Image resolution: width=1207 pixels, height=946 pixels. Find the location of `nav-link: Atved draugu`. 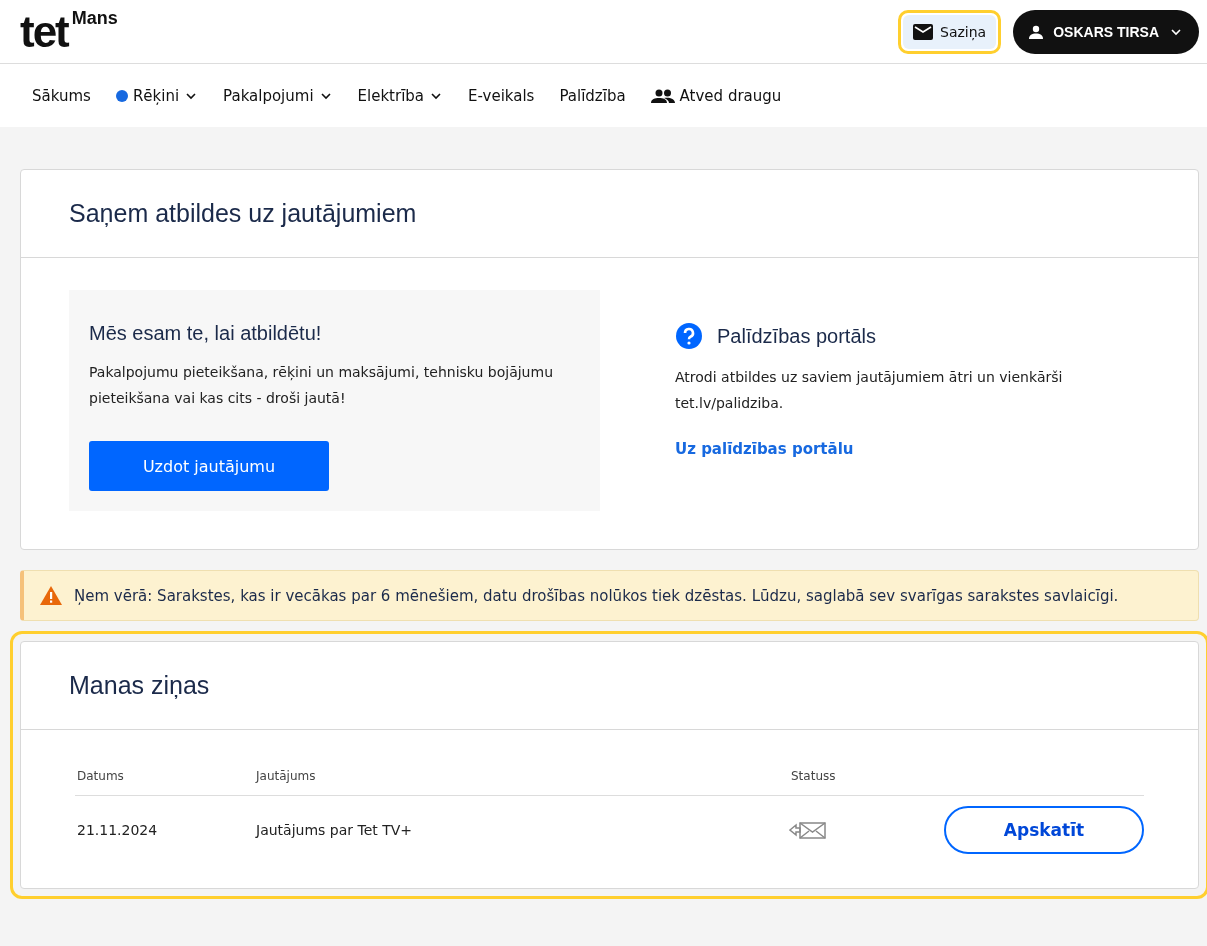

nav-link: Atved draugu is located at coordinates (716, 95).